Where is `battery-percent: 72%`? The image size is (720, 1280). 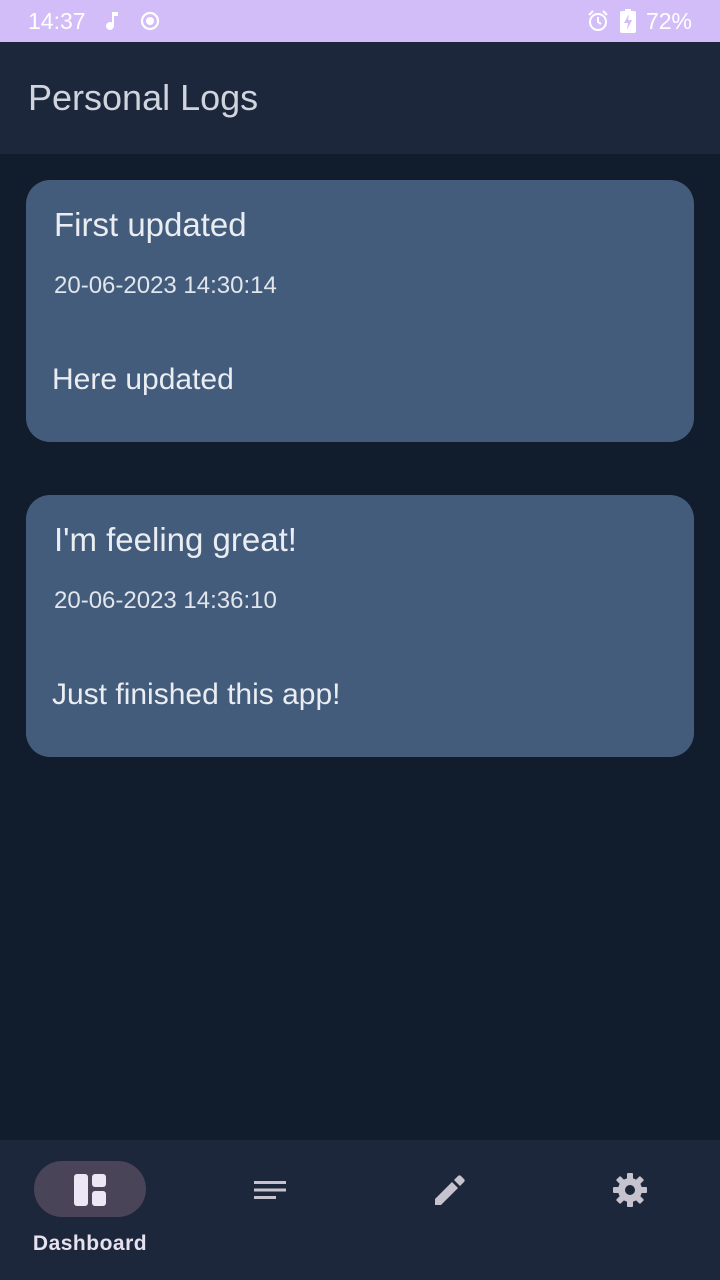
battery-percent: 72% is located at coordinates (668, 20).